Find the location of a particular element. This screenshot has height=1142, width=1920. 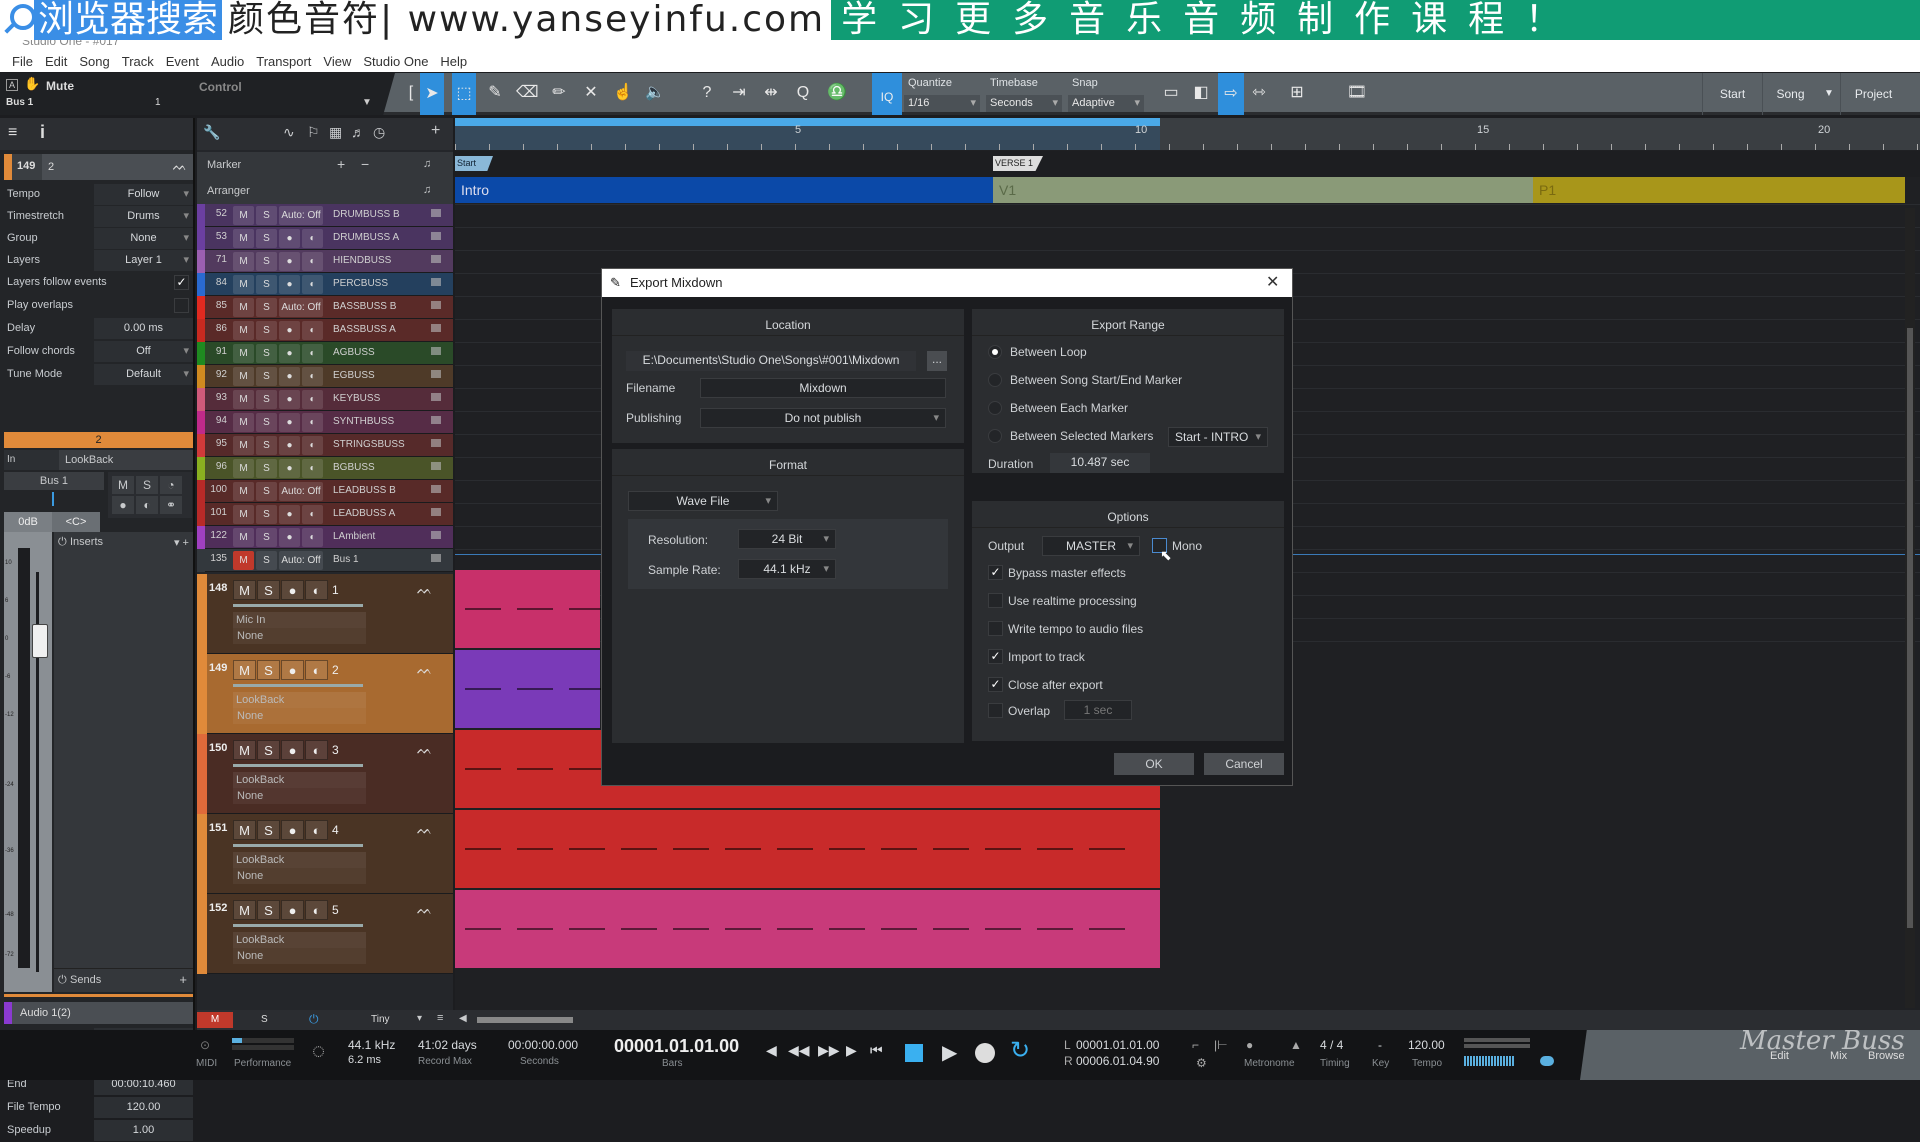

channel-solo-button: S is located at coordinates (147, 485).